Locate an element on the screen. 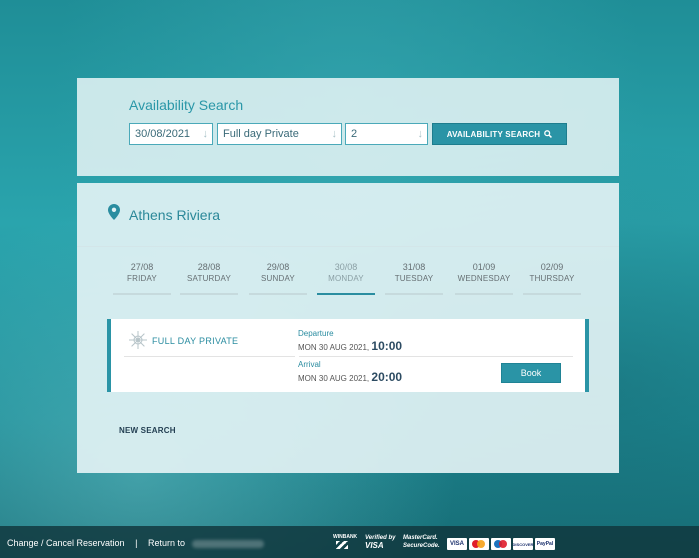  maestro-badge is located at coordinates (501, 544).